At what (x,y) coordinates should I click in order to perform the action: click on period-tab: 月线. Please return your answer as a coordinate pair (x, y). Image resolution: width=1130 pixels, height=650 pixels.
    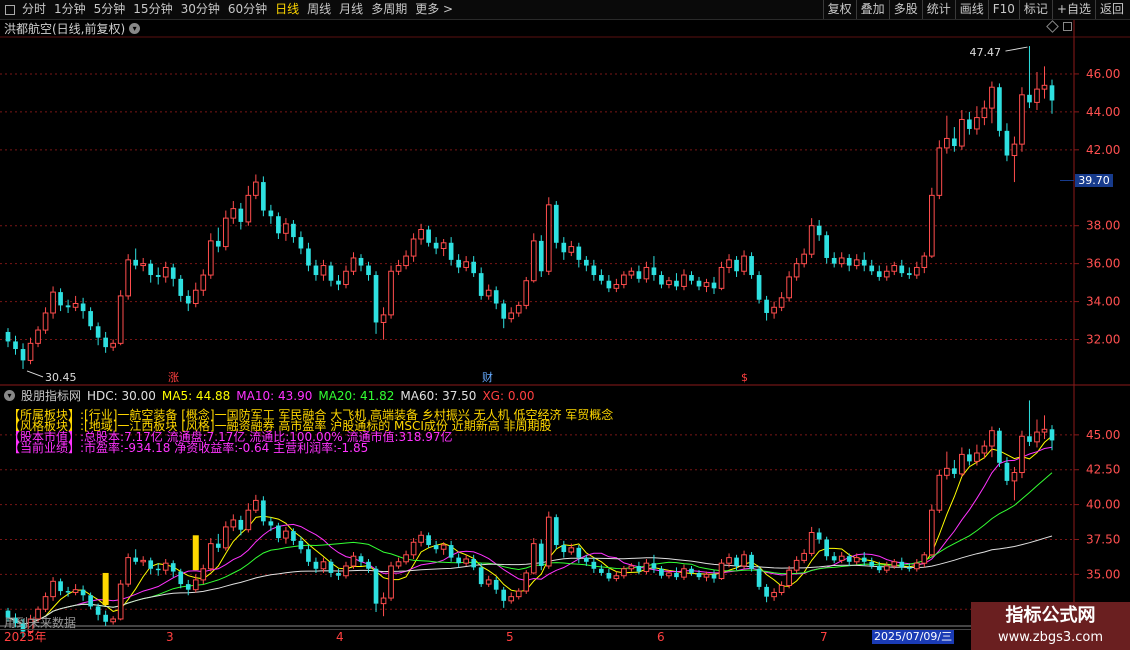
    Looking at the image, I should click on (351, 9).